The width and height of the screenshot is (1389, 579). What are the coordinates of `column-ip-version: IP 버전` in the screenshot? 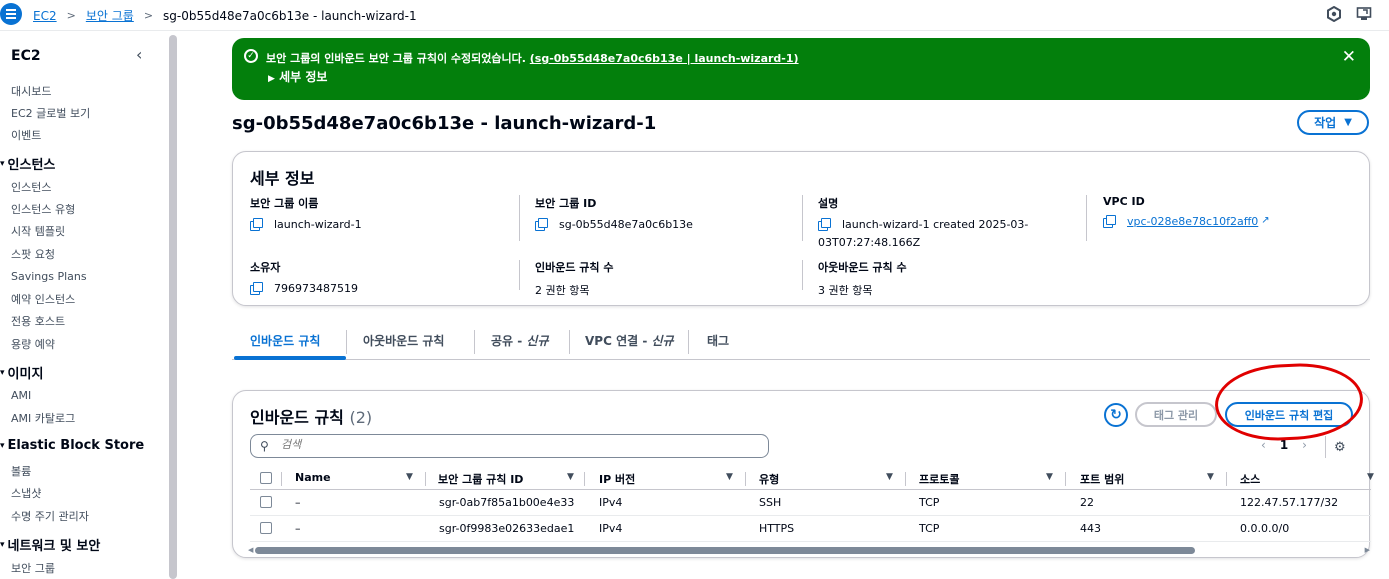 It's located at (617, 479).